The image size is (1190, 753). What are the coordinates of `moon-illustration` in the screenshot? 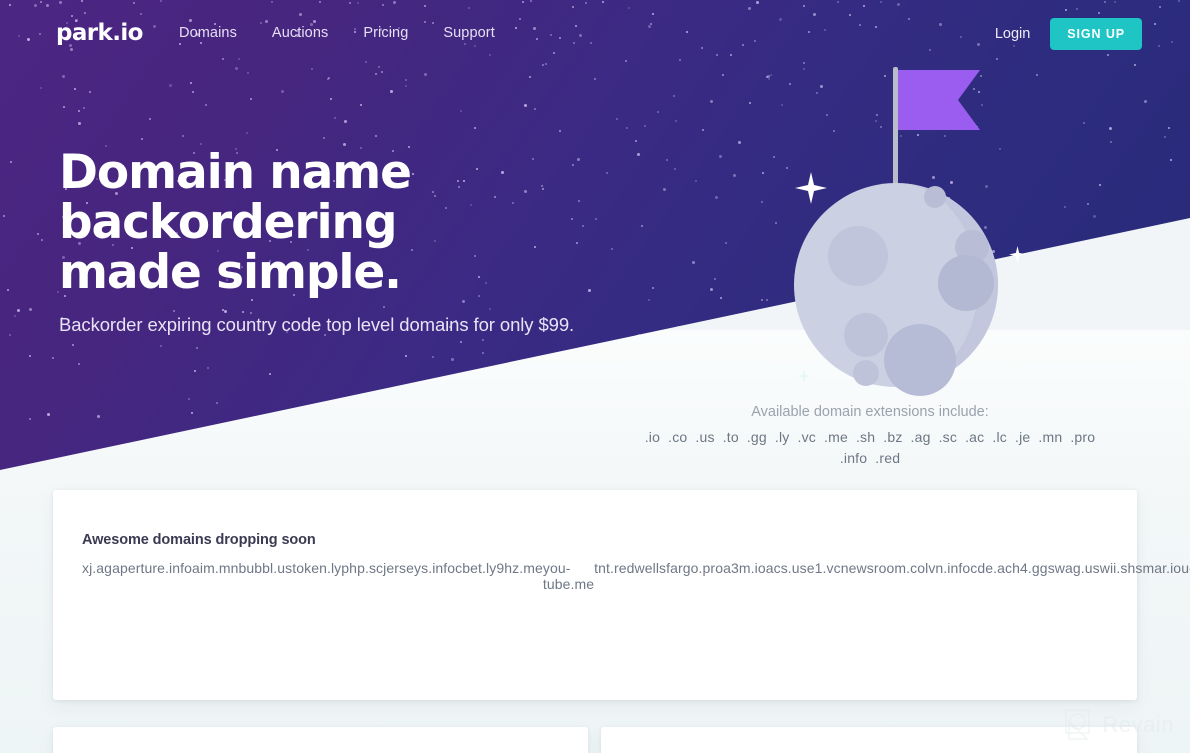 It's located at (915, 227).